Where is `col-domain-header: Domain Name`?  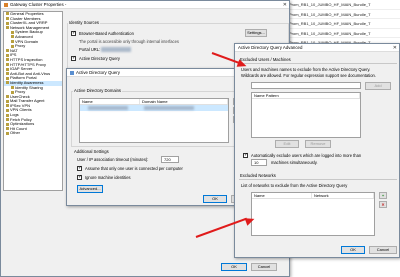 col-domain-header: Domain Name is located at coordinates (184, 101).